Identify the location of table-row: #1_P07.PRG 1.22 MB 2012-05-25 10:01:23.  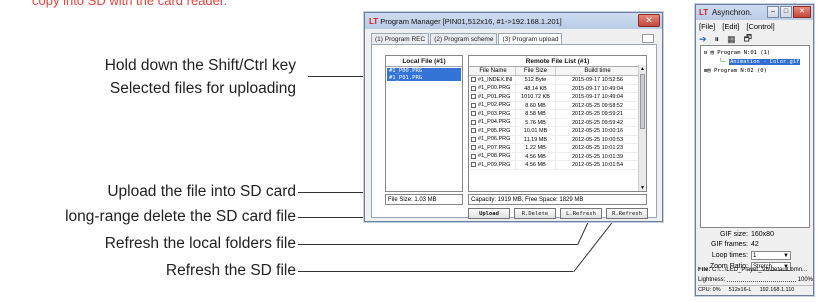
(557, 148).